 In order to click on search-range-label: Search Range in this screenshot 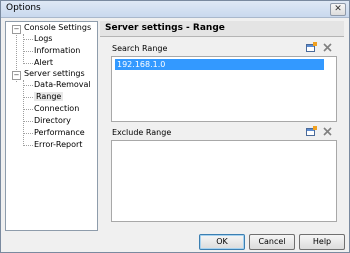, I will do `click(140, 48)`.